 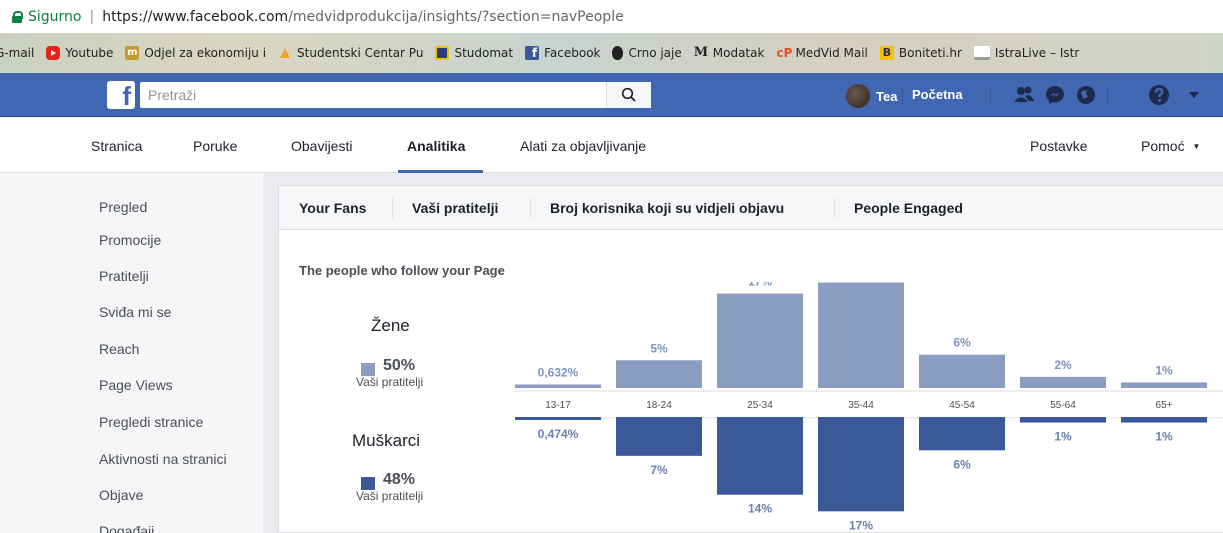 I want to click on bookmark-label: Boniteti.hr, so click(x=930, y=53).